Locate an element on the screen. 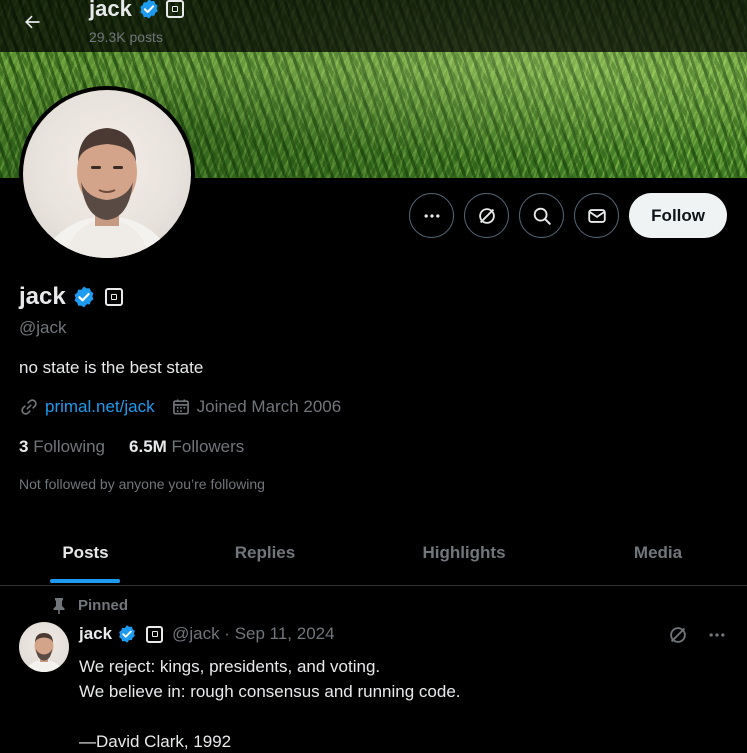 The width and height of the screenshot is (747, 753). message-button is located at coordinates (597, 215).